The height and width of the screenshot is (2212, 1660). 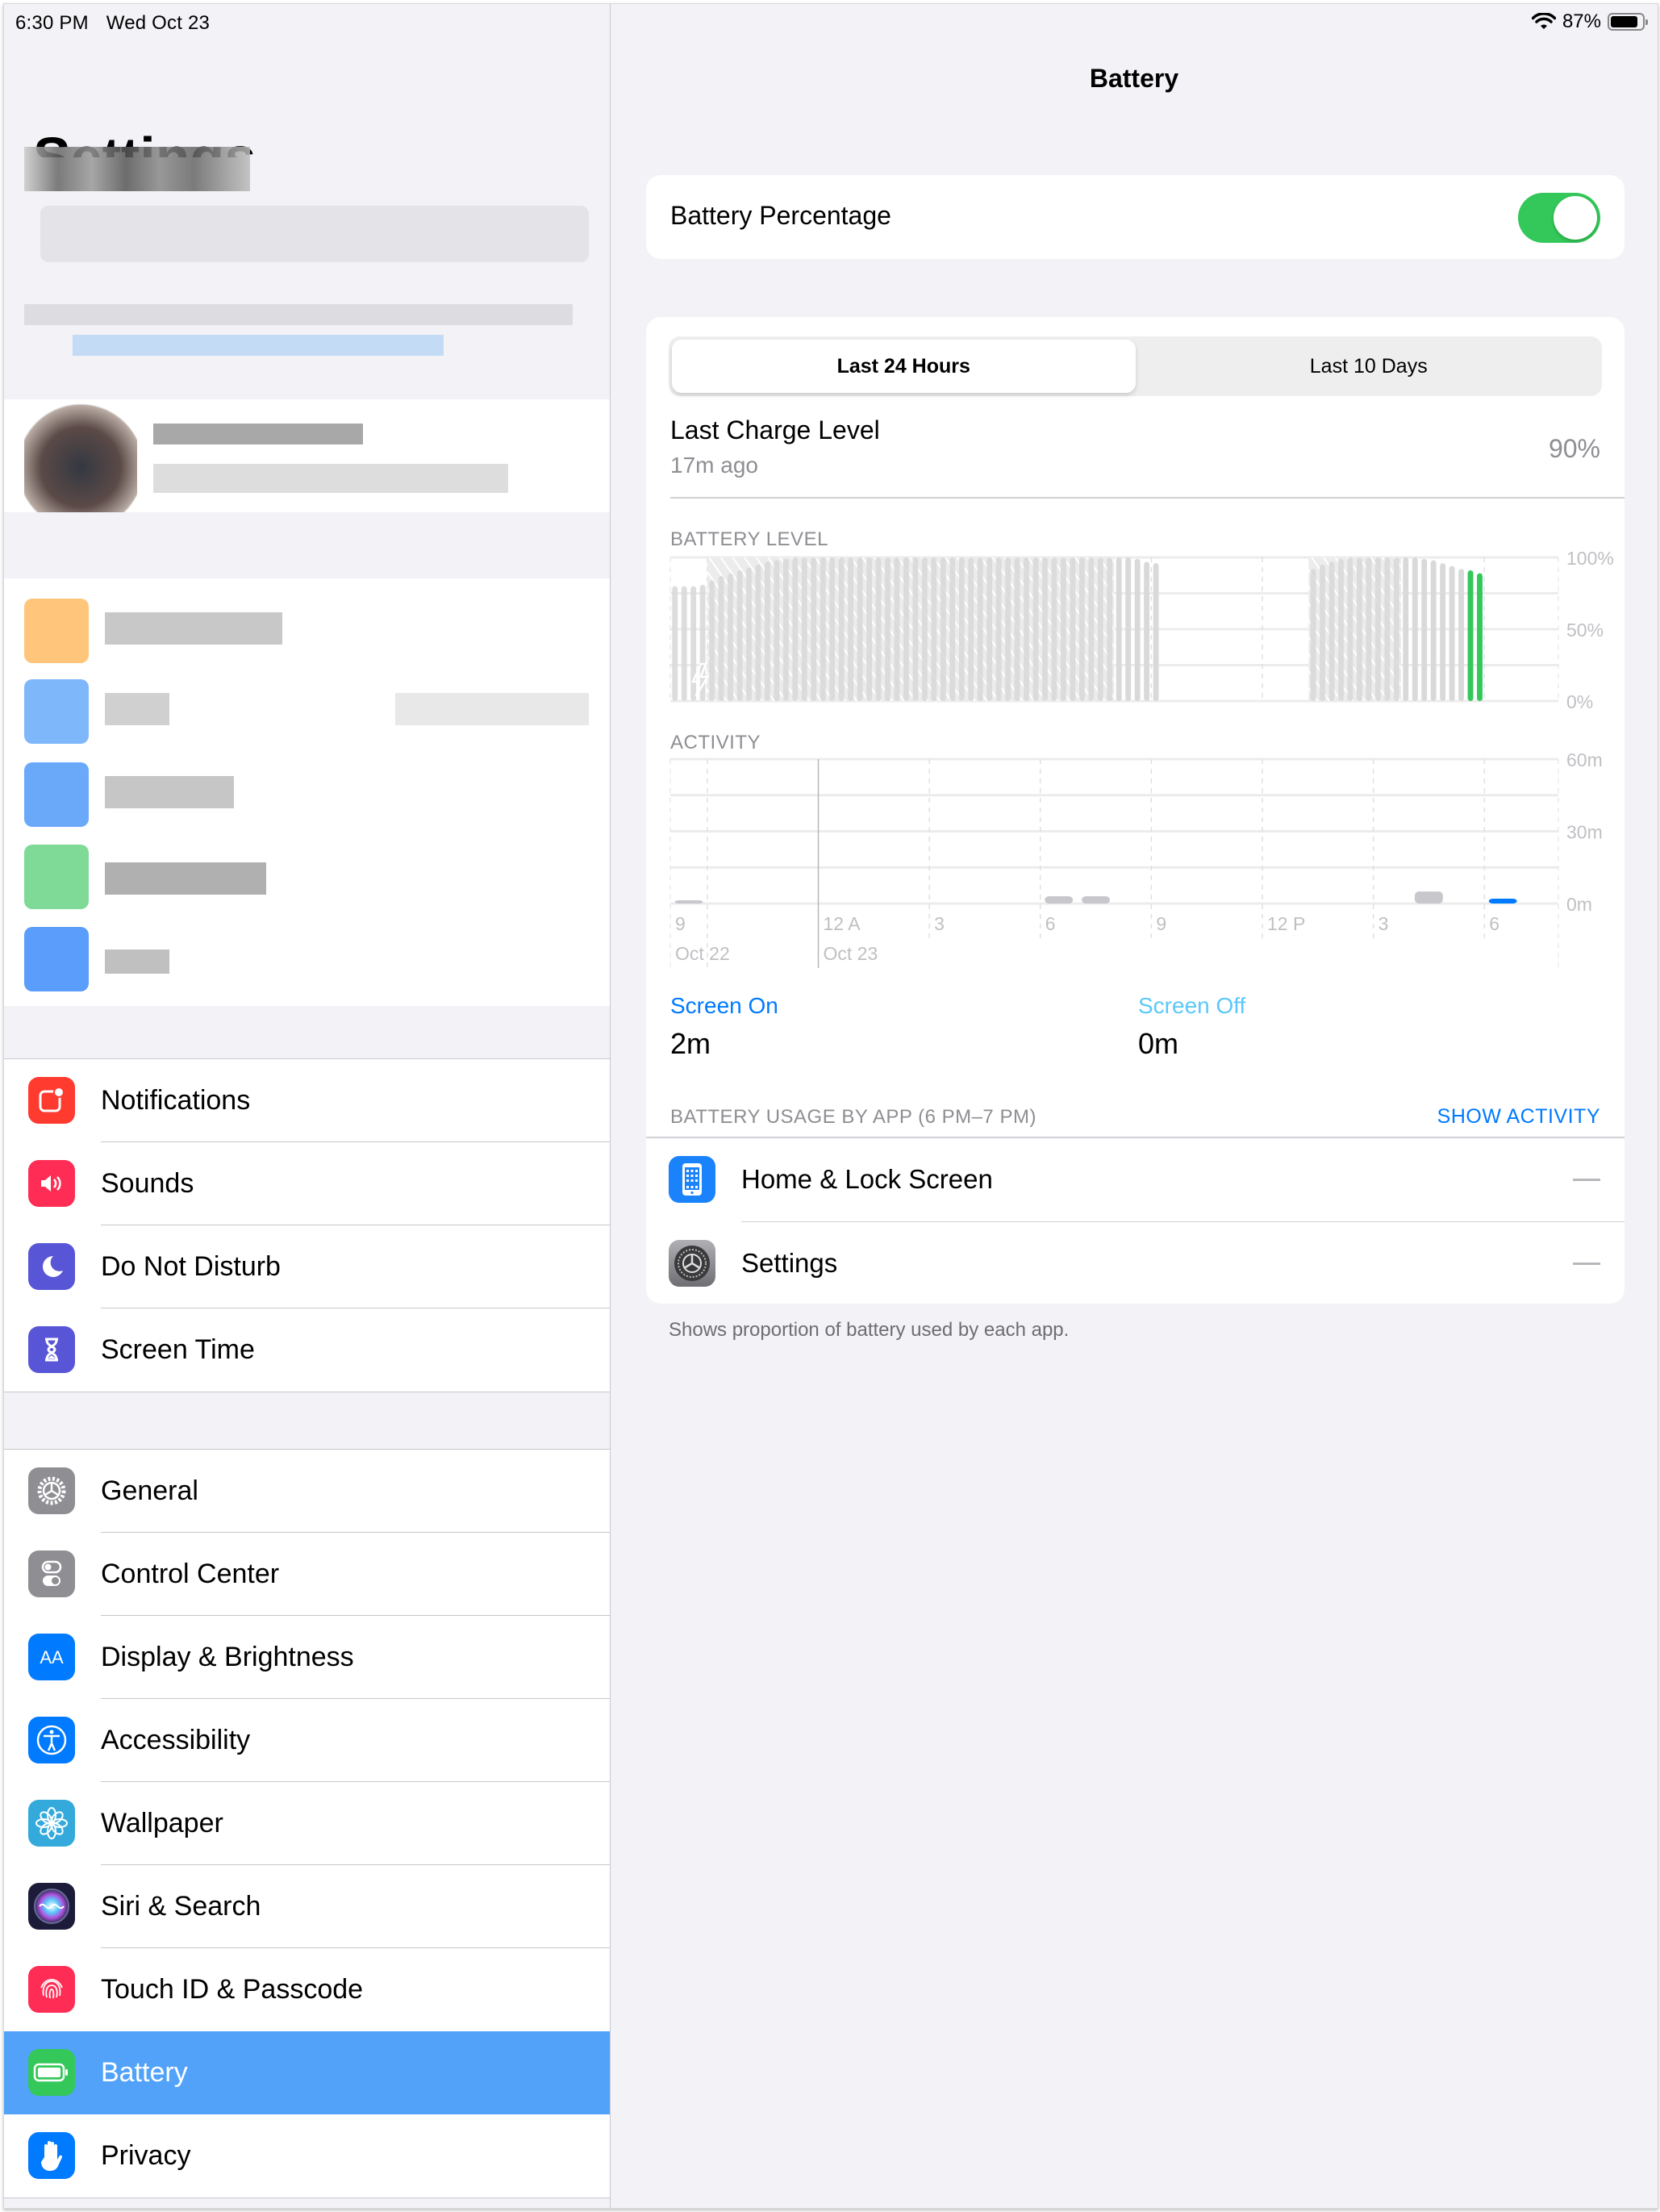 I want to click on fingerprint-icon, so click(x=51, y=1989).